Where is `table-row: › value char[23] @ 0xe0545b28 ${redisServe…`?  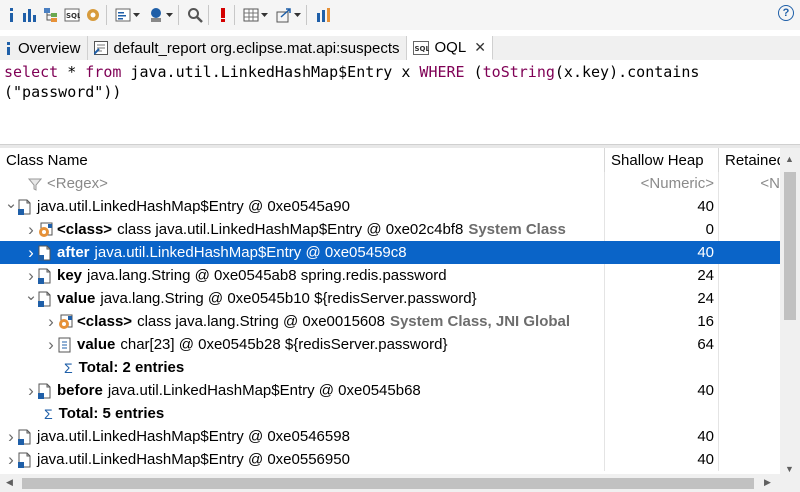 table-row: › value char[23] @ 0xe0545b28 ${redisServe… is located at coordinates (390, 344).